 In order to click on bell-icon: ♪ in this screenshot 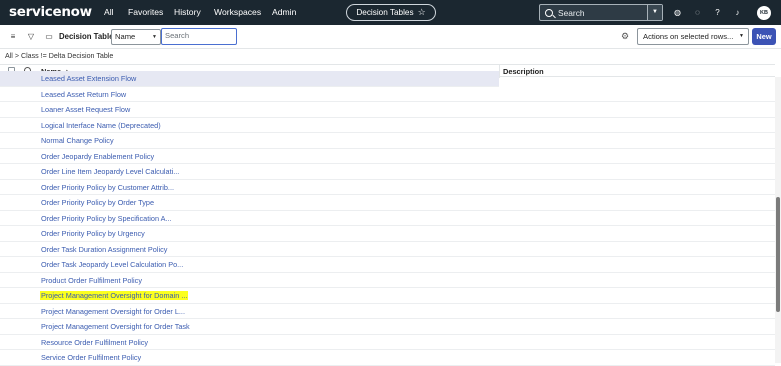, I will do `click(737, 12)`.